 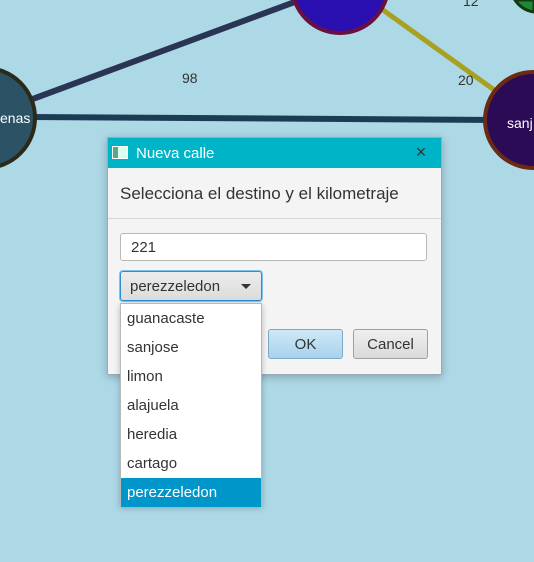 I want to click on node-label: enas, so click(x=15, y=118).